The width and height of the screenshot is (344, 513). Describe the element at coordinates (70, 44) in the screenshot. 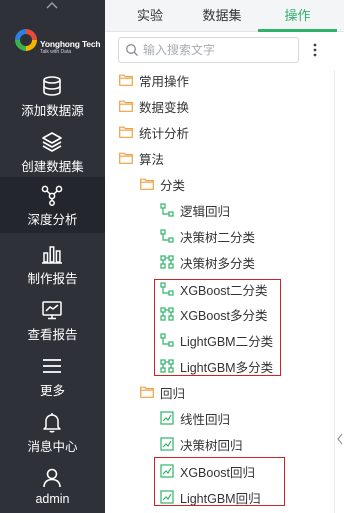

I see `logo-name: Yonghong Tech` at that location.